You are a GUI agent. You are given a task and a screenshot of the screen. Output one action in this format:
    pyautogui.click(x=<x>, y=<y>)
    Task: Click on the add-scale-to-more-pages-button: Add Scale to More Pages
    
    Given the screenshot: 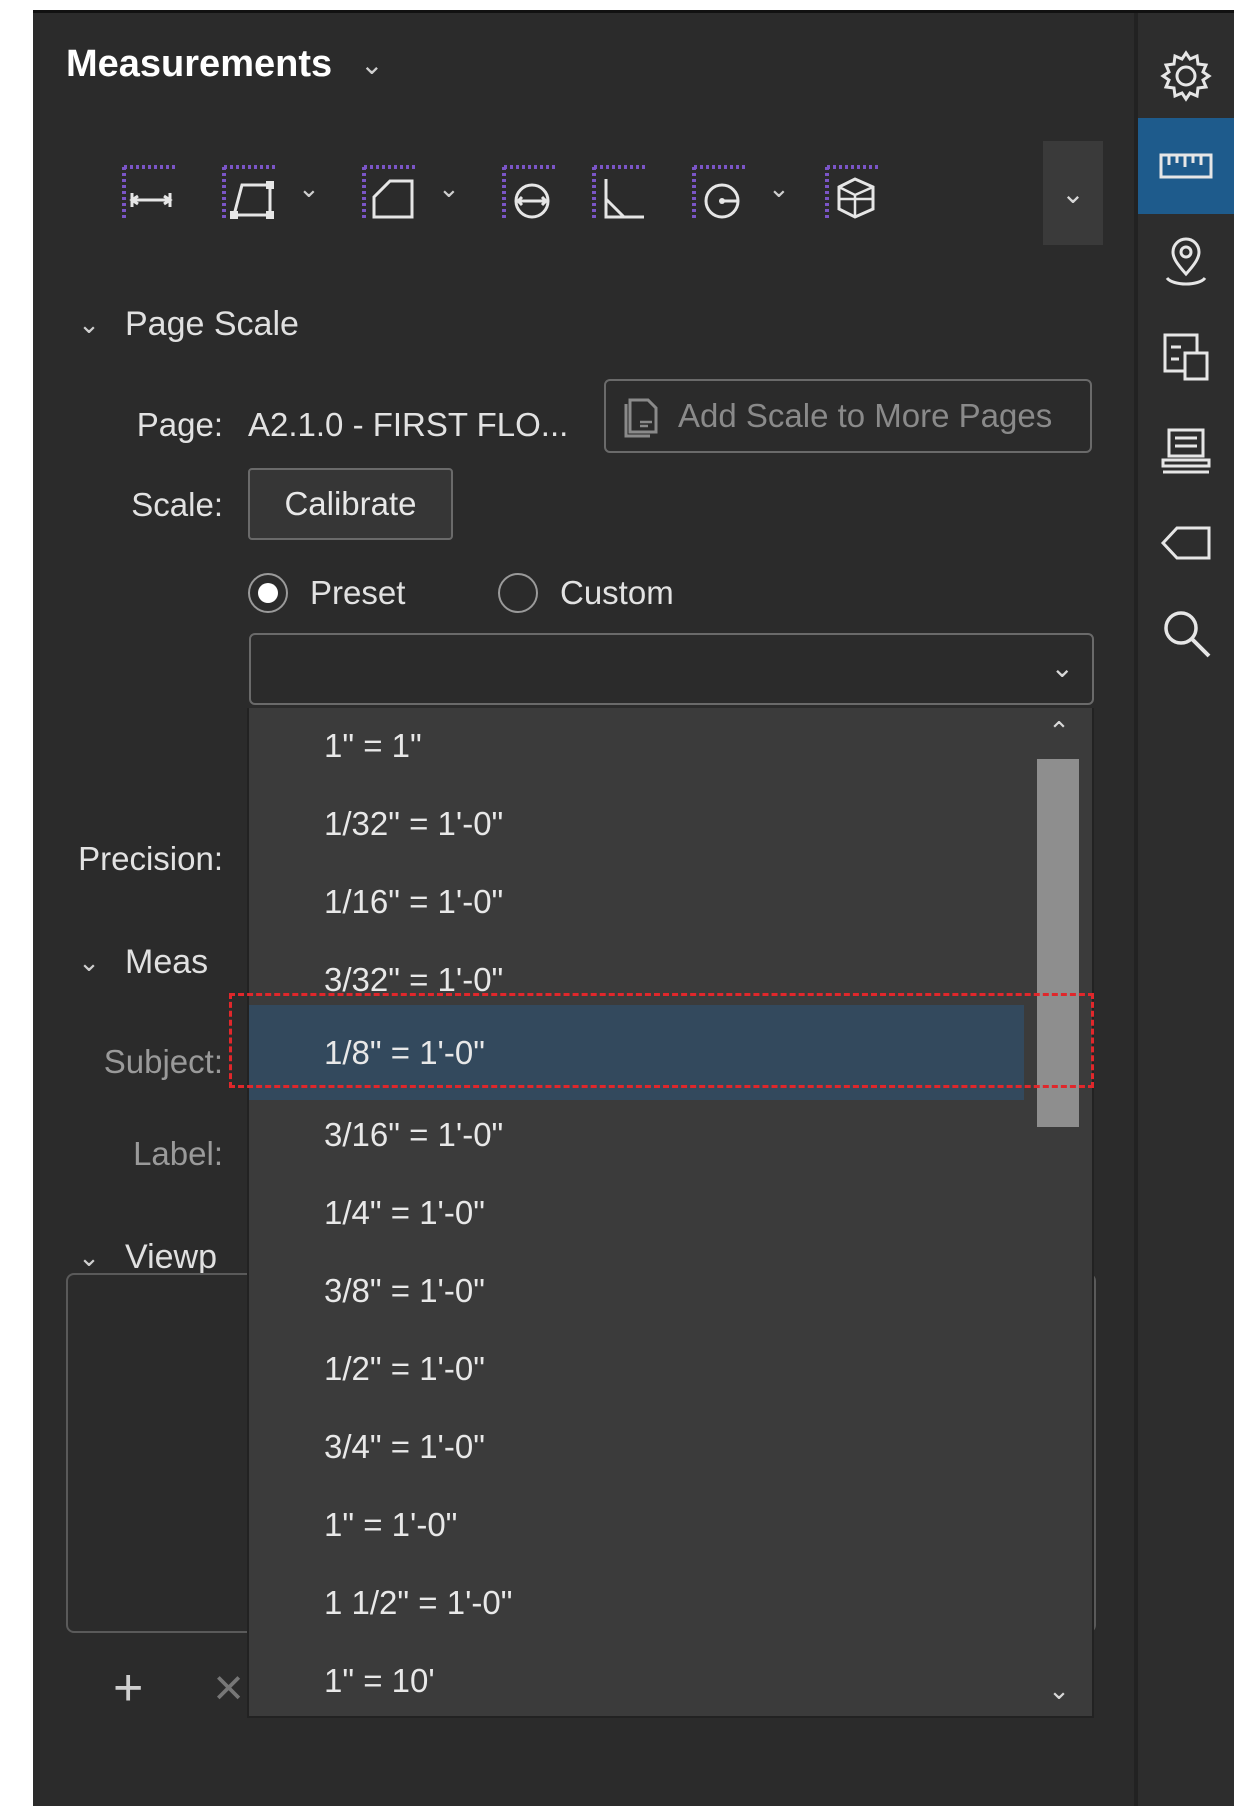 What is the action you would take?
    pyautogui.click(x=848, y=416)
    